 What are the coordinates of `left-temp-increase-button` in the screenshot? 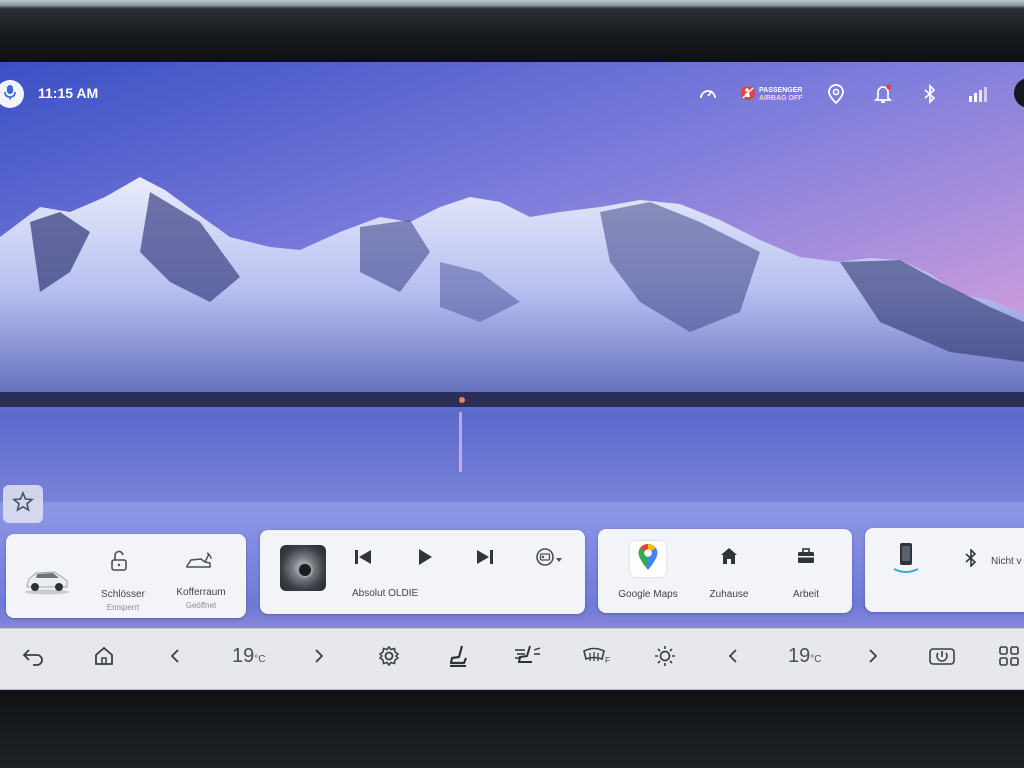 It's located at (319, 658).